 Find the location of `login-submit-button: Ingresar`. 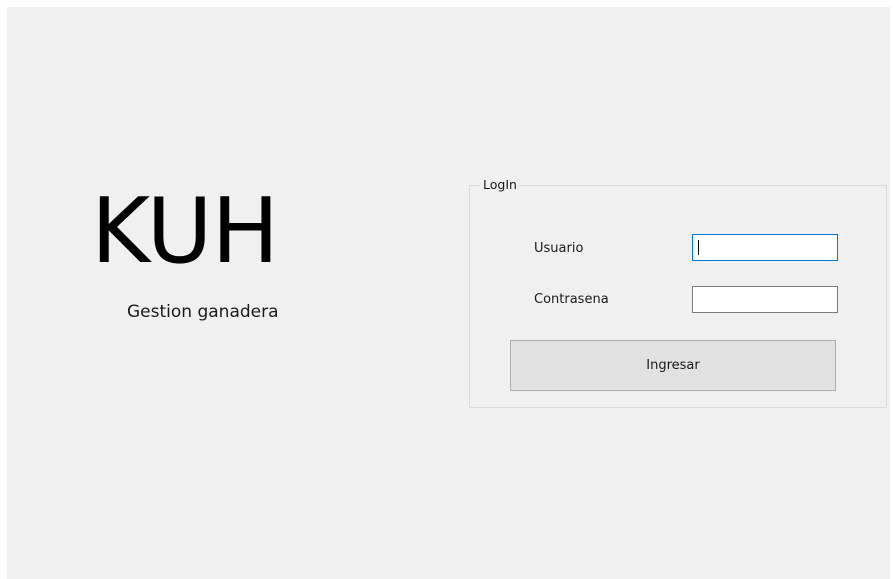

login-submit-button: Ingresar is located at coordinates (673, 365).